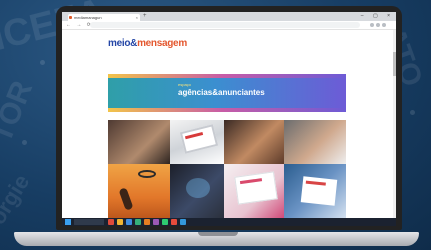 This screenshot has height=250, width=431. I want to click on hero-banner: espaço agências&anunciantes, so click(227, 93).